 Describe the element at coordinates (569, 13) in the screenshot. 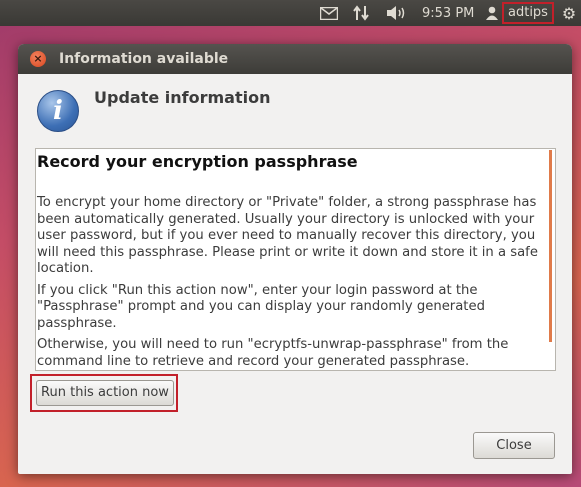

I see `gear-icon: ⚙` at that location.